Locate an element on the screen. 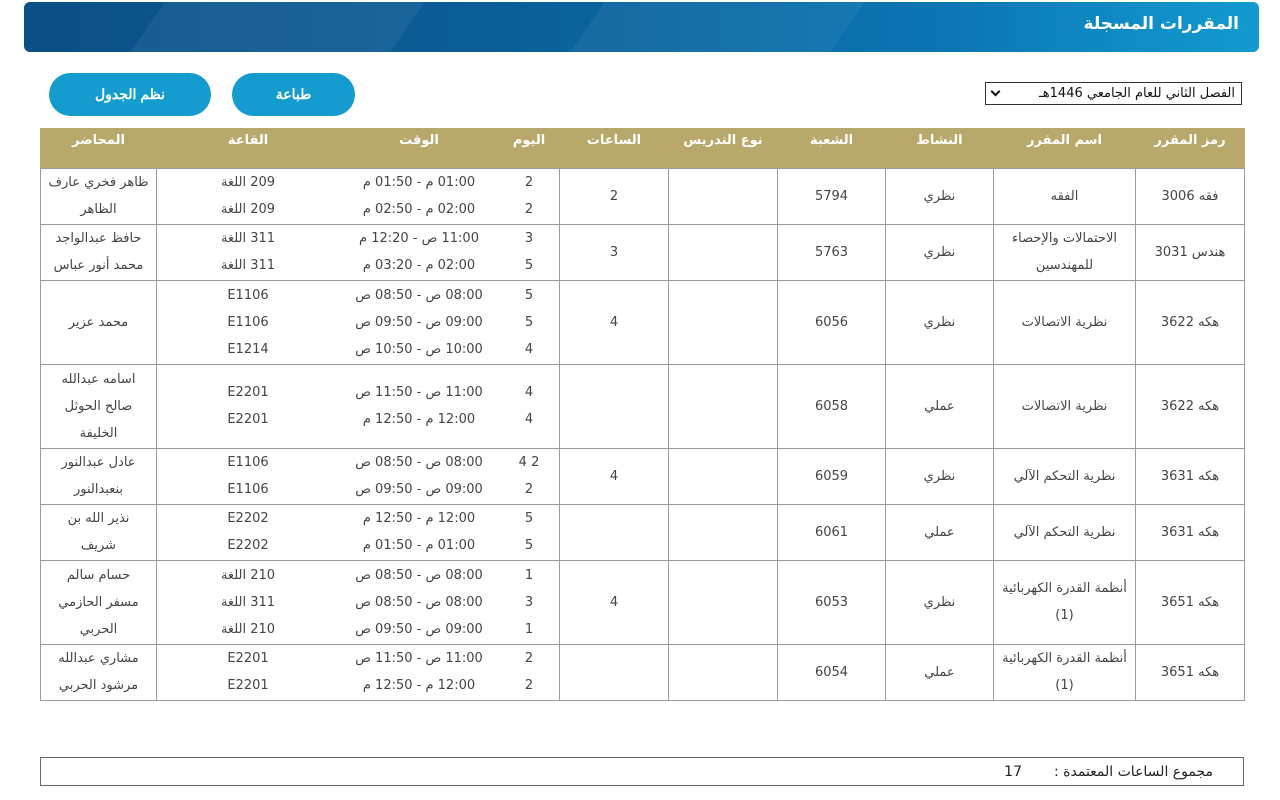 The width and height of the screenshot is (1280, 800). header-section: الشعبة is located at coordinates (831, 148).